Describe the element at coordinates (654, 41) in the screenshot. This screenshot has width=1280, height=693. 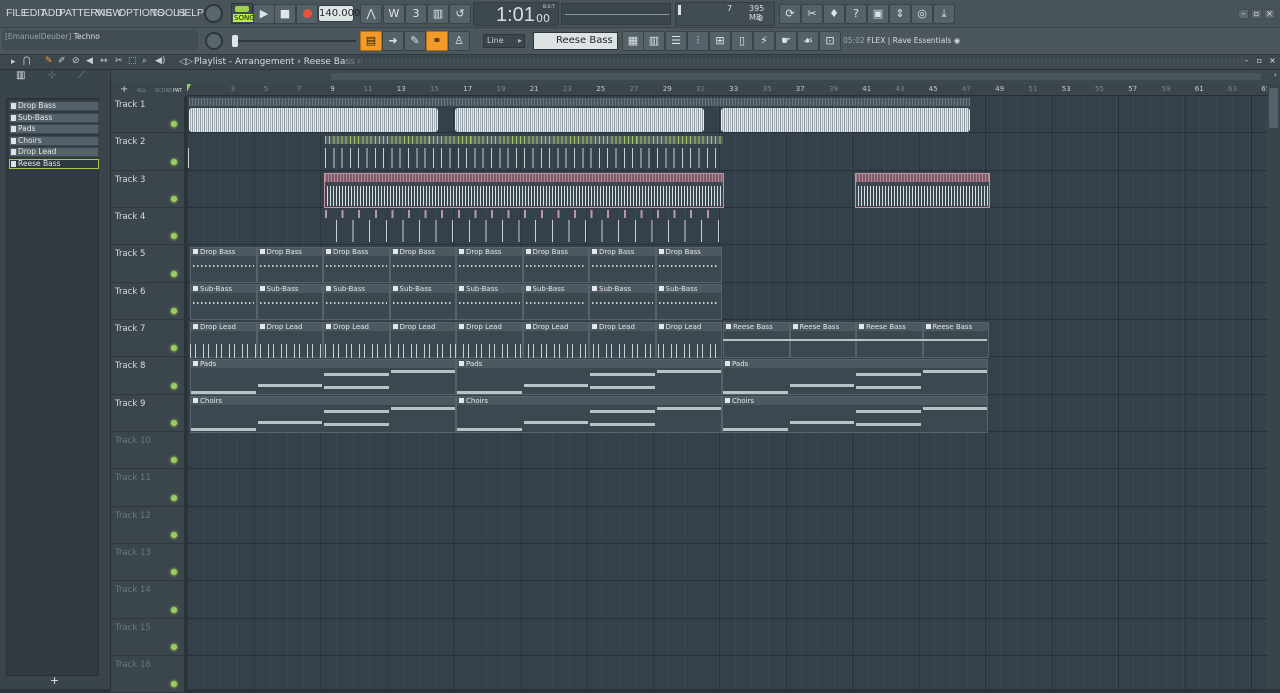
I see `piano-roll-icon: ▥` at that location.